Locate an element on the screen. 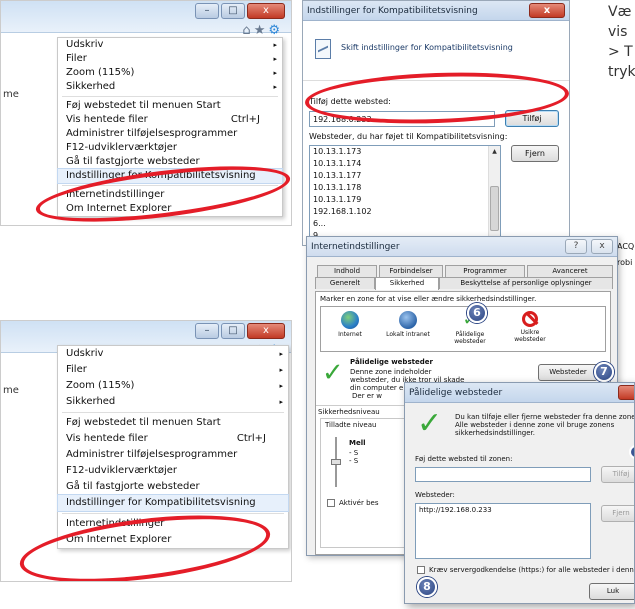 Image resolution: width=635 pixels, height=609 pixels. star-icon: ★ is located at coordinates (261, 30).